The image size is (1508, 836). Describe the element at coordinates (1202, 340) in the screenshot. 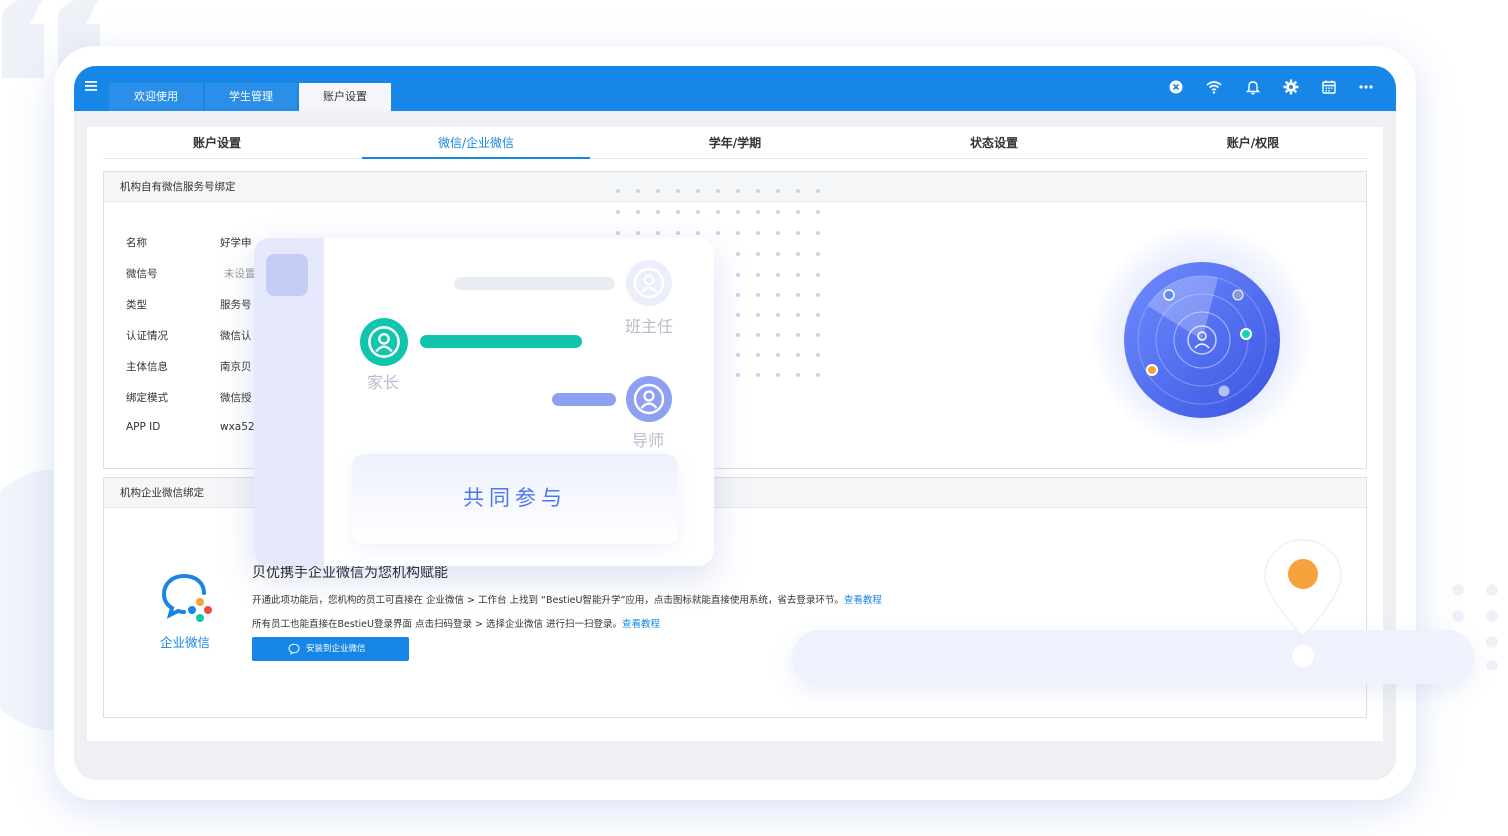

I see `radar-icon` at that location.